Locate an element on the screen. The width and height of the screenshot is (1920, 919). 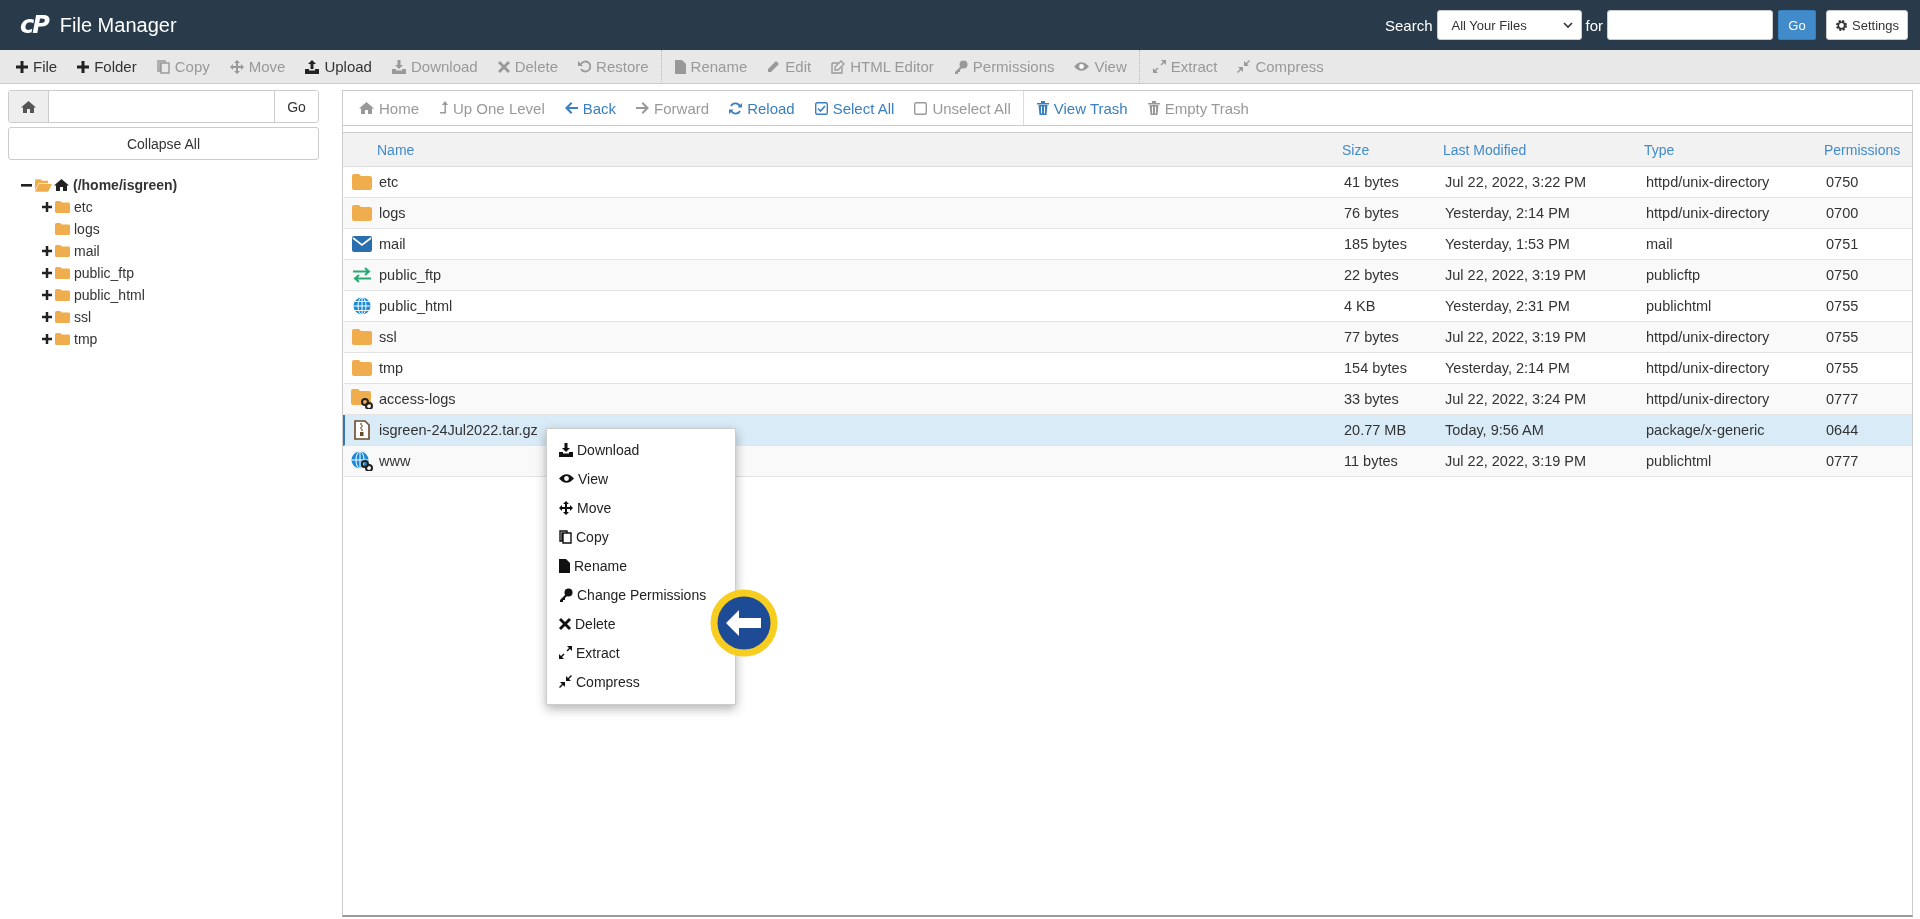
tree-item: (/home/isgreen) is located at coordinates (124, 185).